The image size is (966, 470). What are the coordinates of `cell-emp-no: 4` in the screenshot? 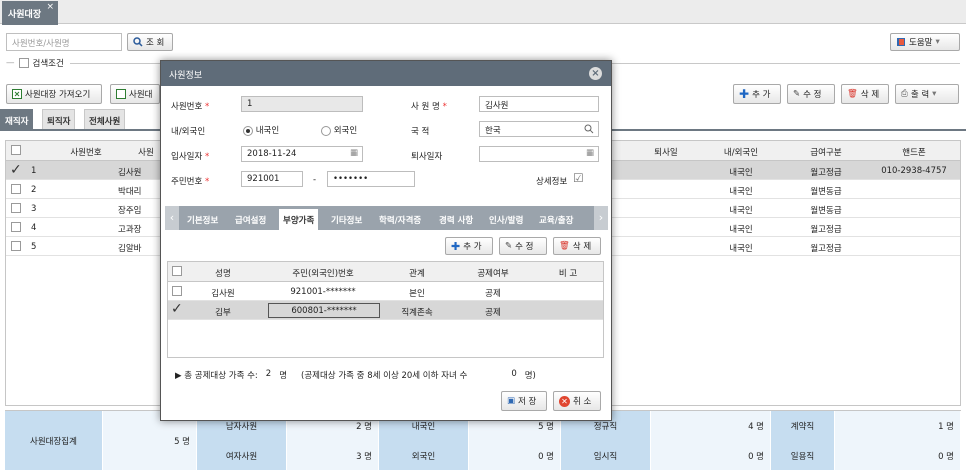 It's located at (34, 228).